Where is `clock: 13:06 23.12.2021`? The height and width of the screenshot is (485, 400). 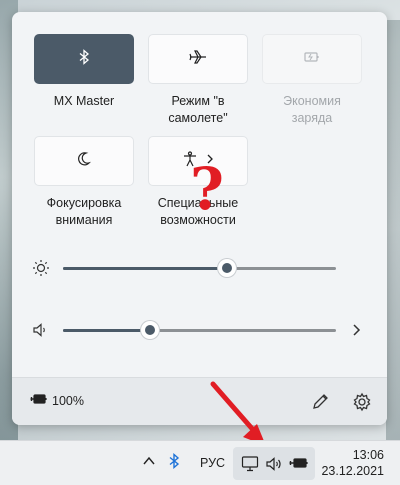
clock: 13:06 23.12.2021 is located at coordinates (352, 463).